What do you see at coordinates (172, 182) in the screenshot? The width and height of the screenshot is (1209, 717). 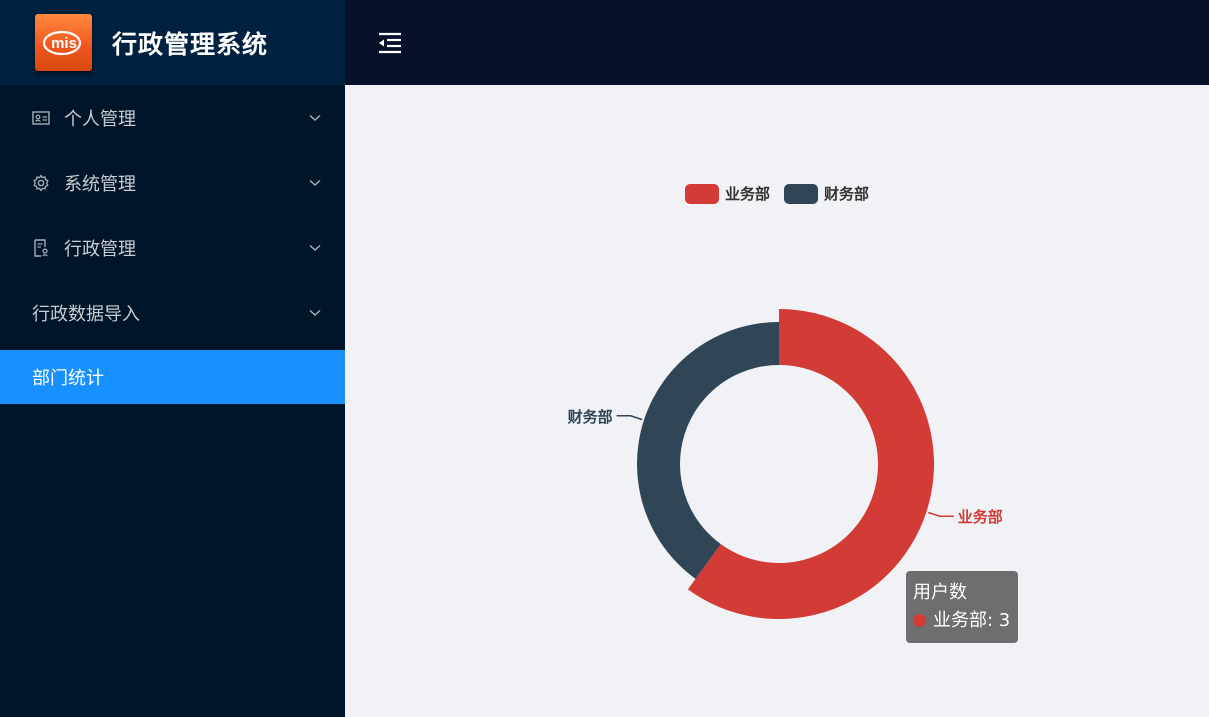 I see `sidebar-item-system: 系统管理` at bounding box center [172, 182].